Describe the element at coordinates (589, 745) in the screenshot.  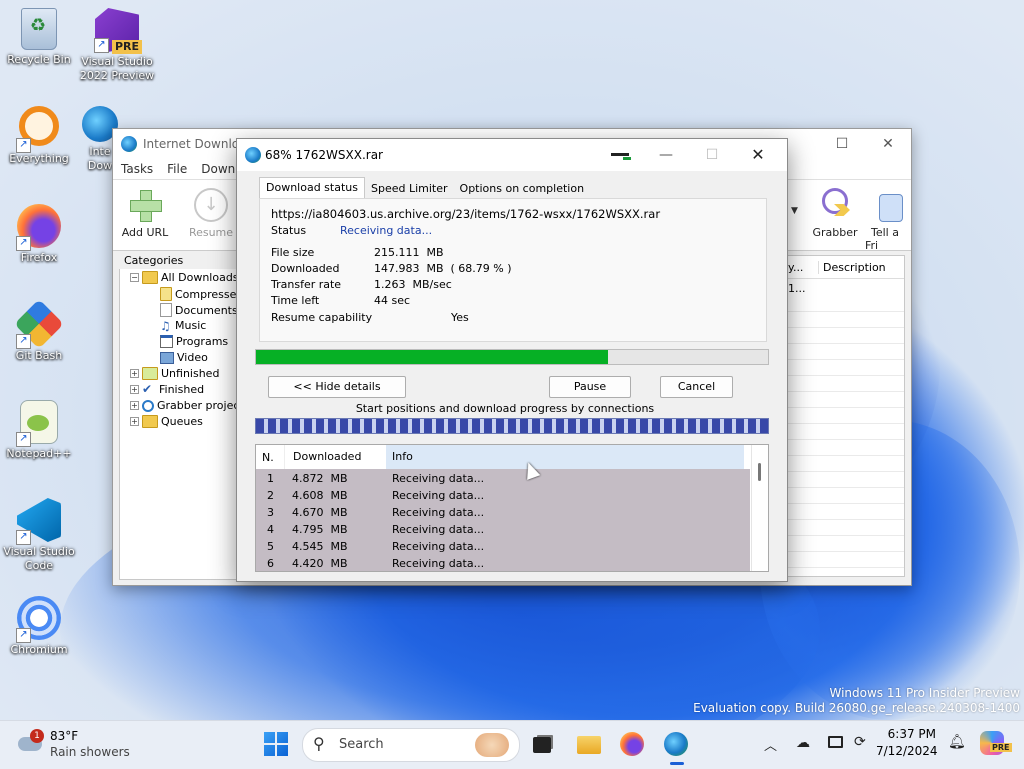
I see `file-explorer-button` at that location.